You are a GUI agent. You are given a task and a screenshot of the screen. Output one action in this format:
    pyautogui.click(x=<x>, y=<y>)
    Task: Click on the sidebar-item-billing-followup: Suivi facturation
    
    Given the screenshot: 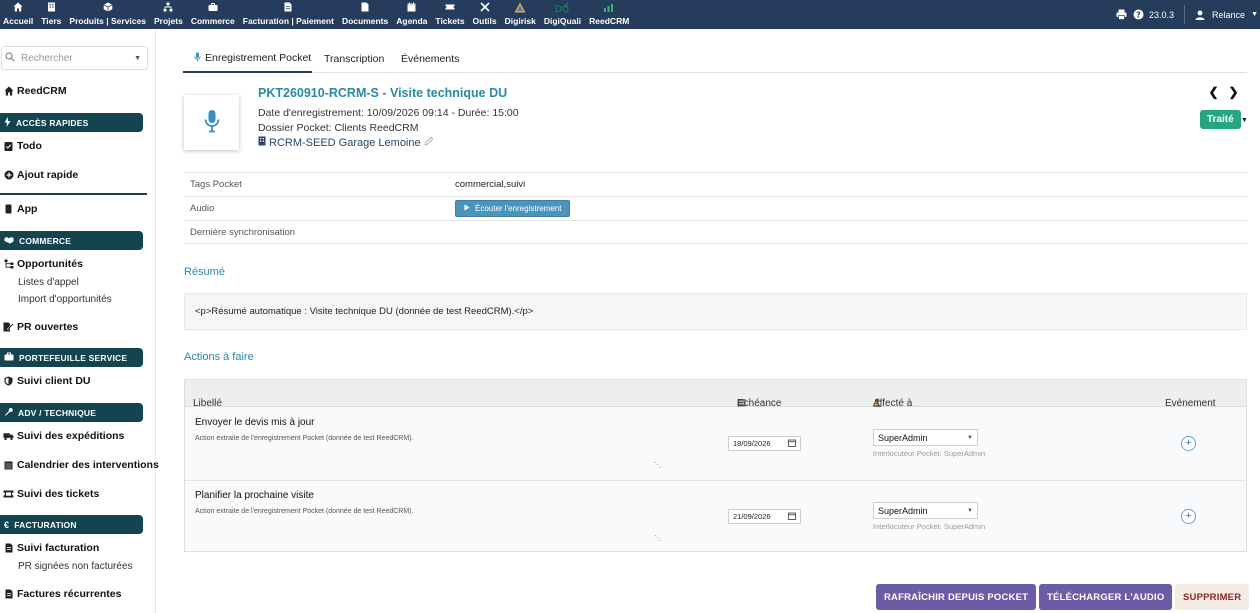 What is the action you would take?
    pyautogui.click(x=51, y=548)
    